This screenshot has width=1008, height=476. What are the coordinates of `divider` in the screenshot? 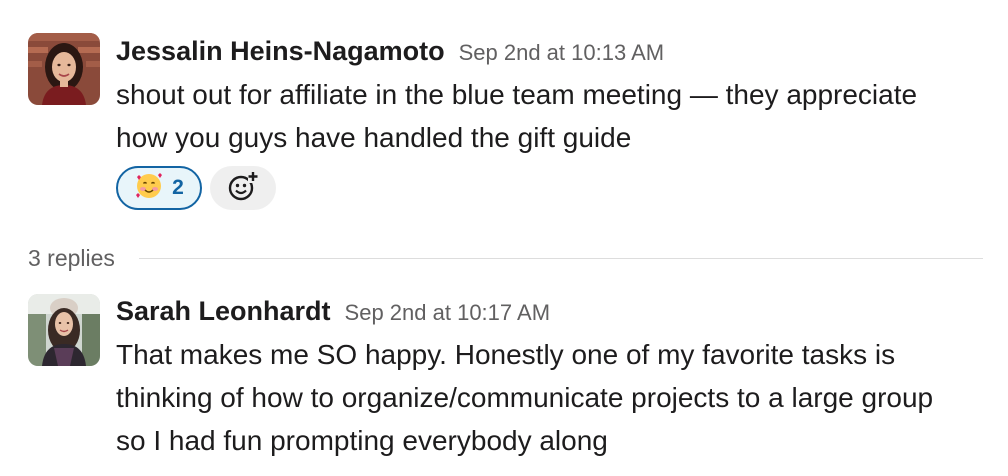 It's located at (560, 258).